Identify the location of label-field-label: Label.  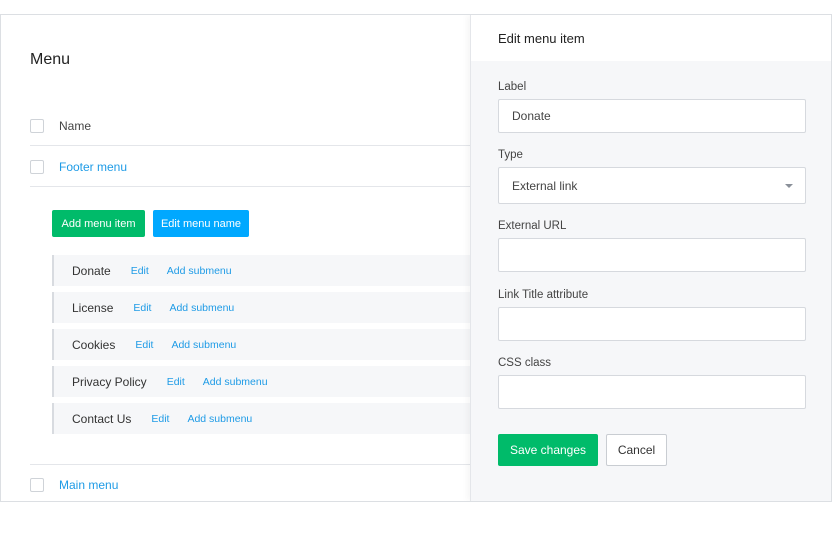
(512, 87).